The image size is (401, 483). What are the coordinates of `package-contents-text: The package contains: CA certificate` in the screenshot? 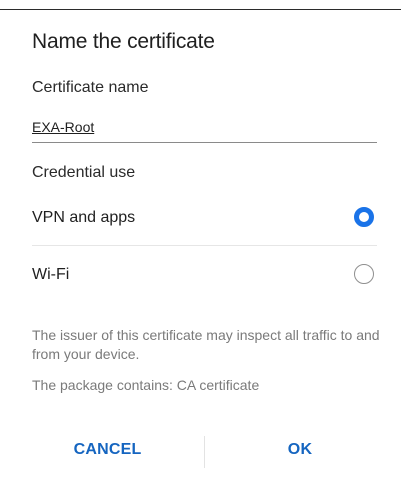 It's located at (146, 385).